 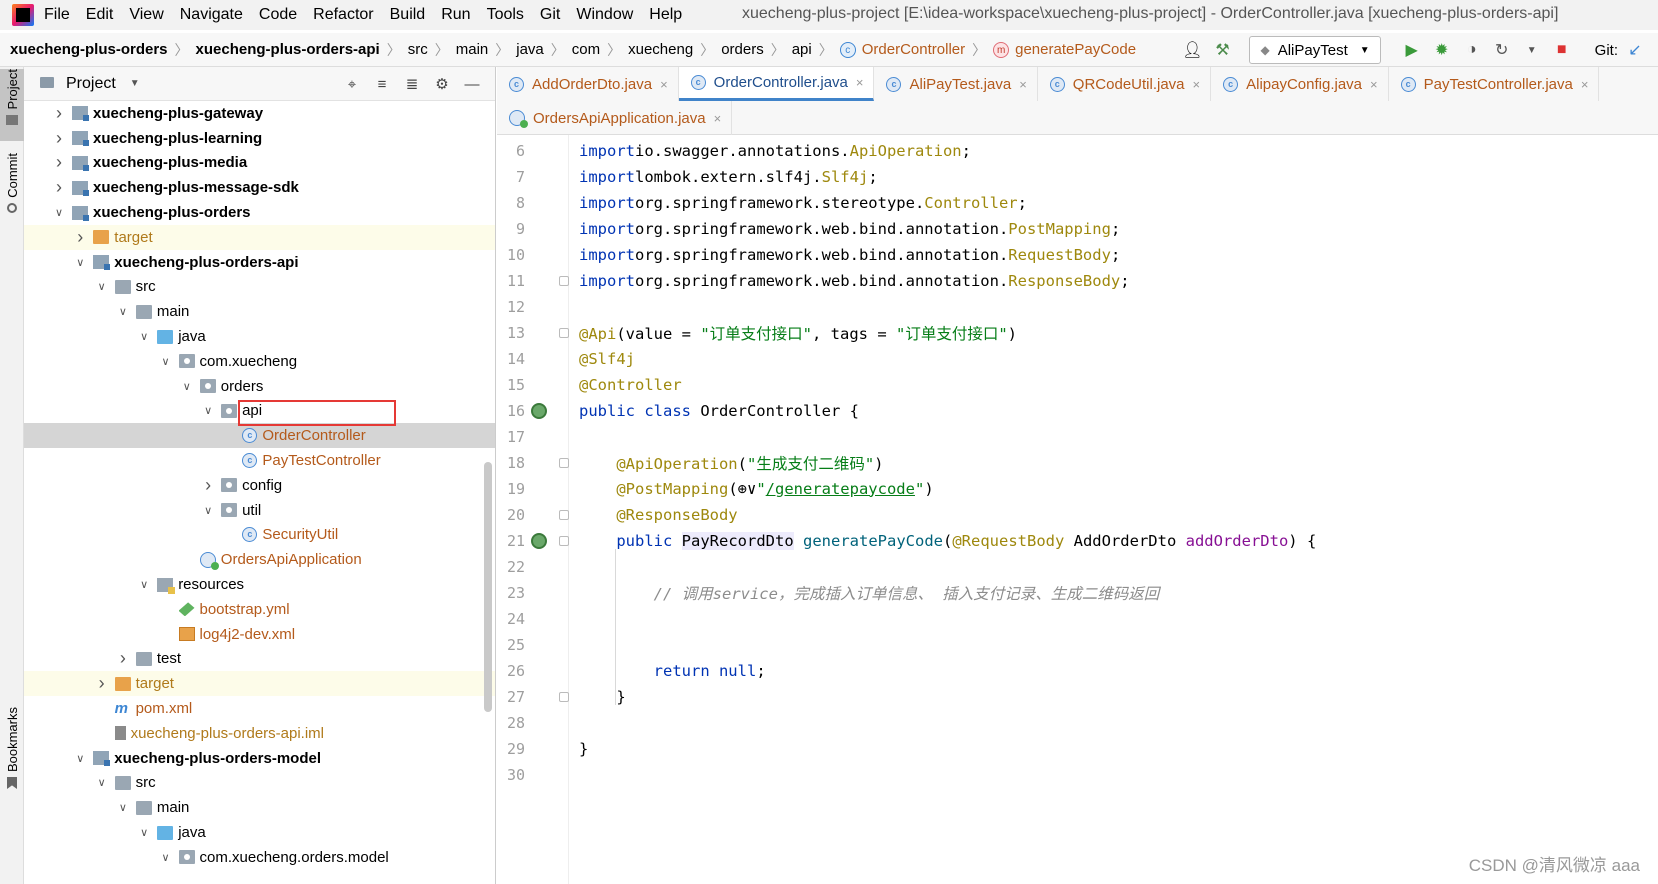 What do you see at coordinates (1064, 49) in the screenshot?
I see `breadcrumb-item: m generatePayCode` at bounding box center [1064, 49].